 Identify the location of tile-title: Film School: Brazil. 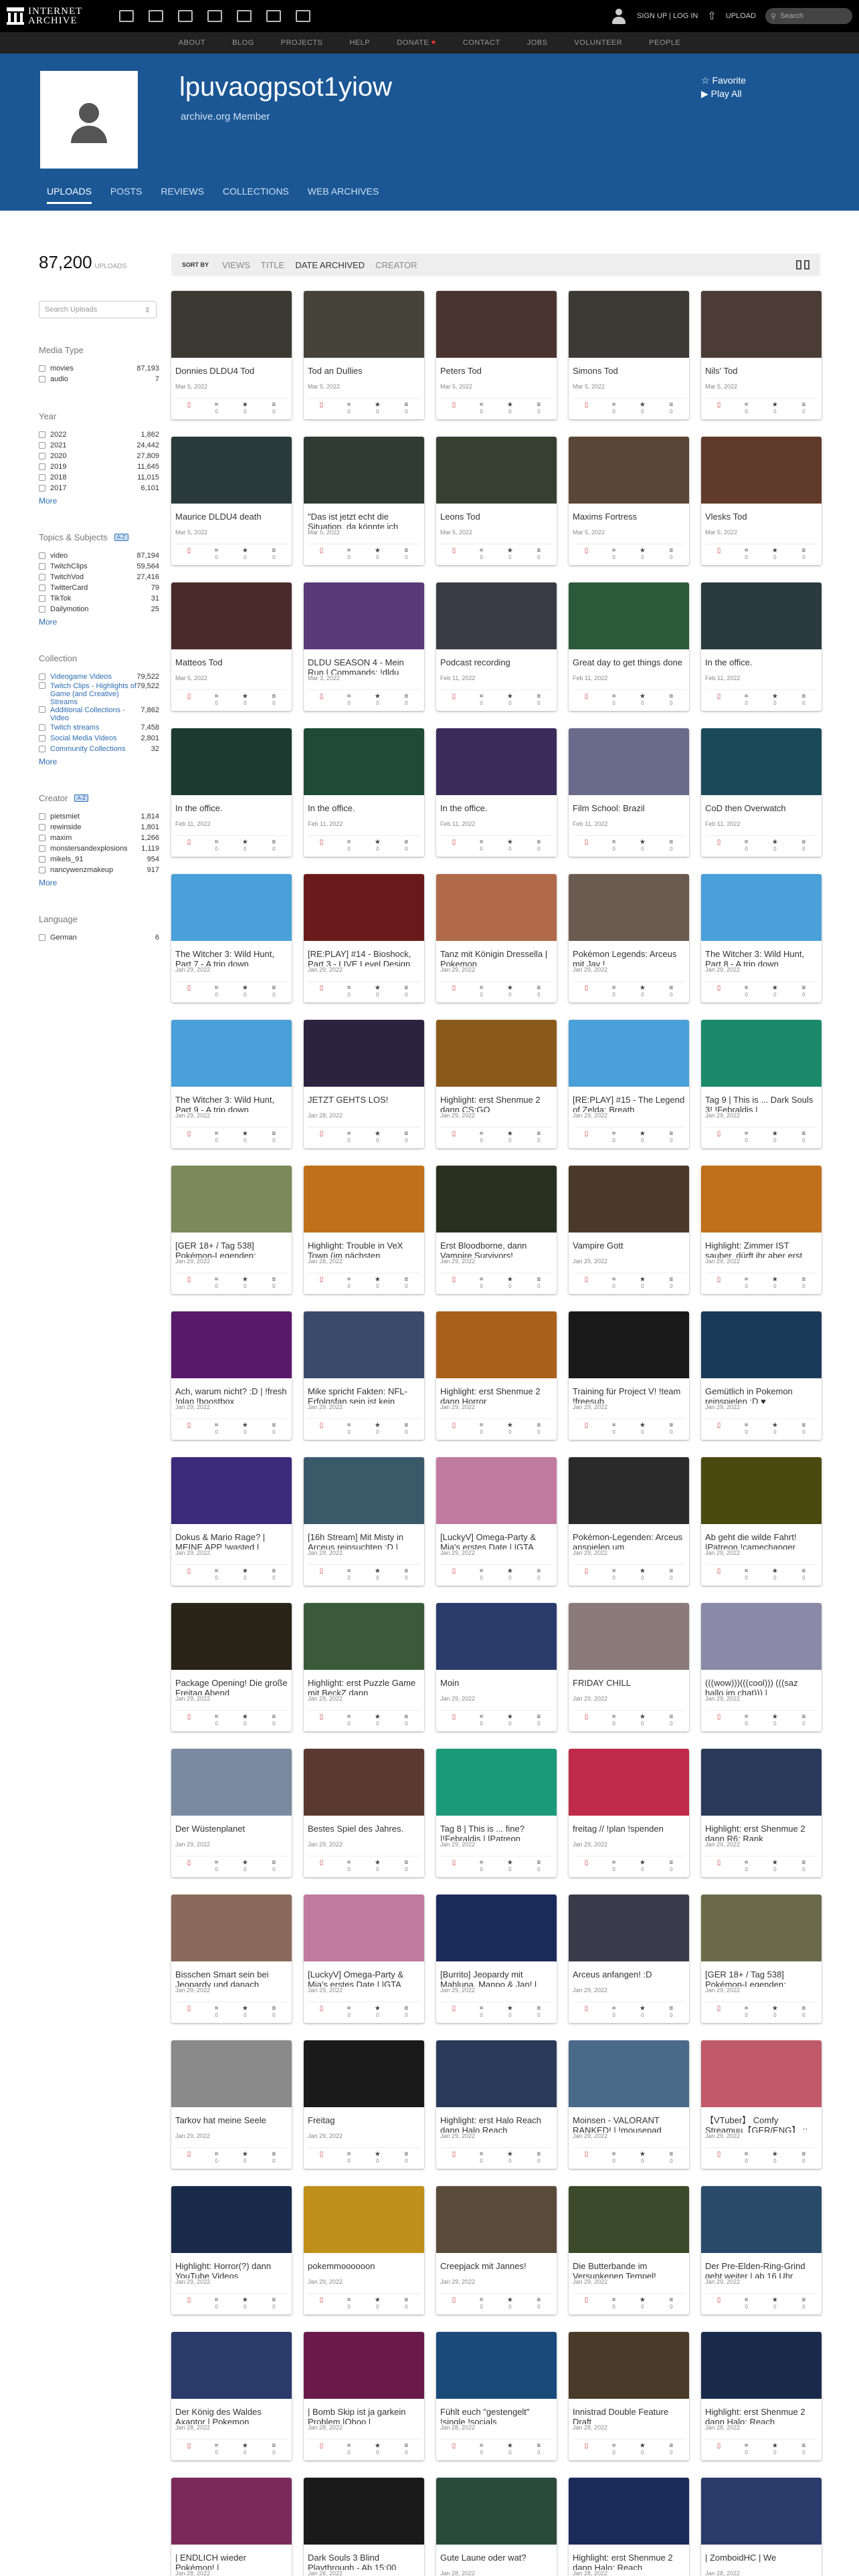
(629, 810).